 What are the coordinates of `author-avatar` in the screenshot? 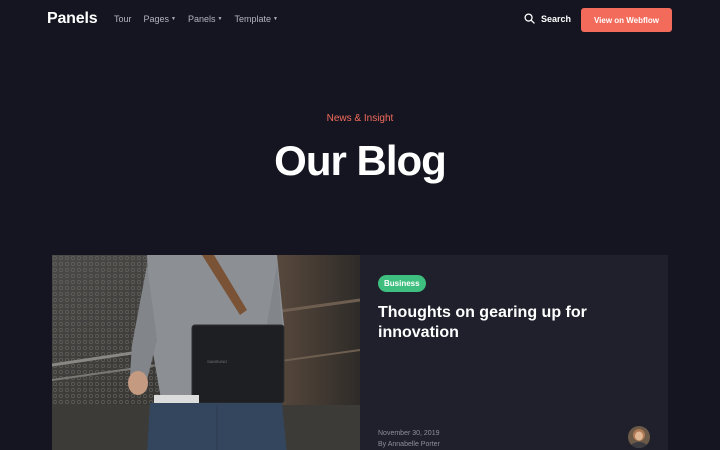 It's located at (639, 437).